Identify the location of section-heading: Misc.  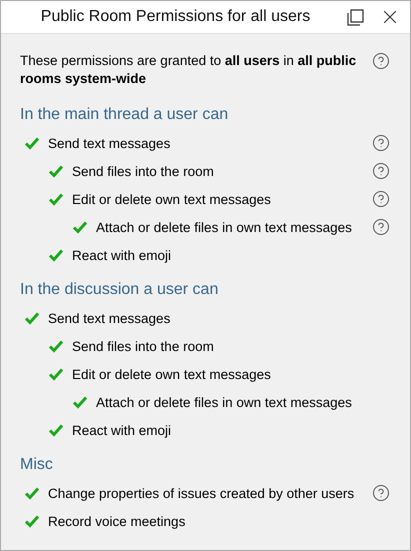
(37, 465).